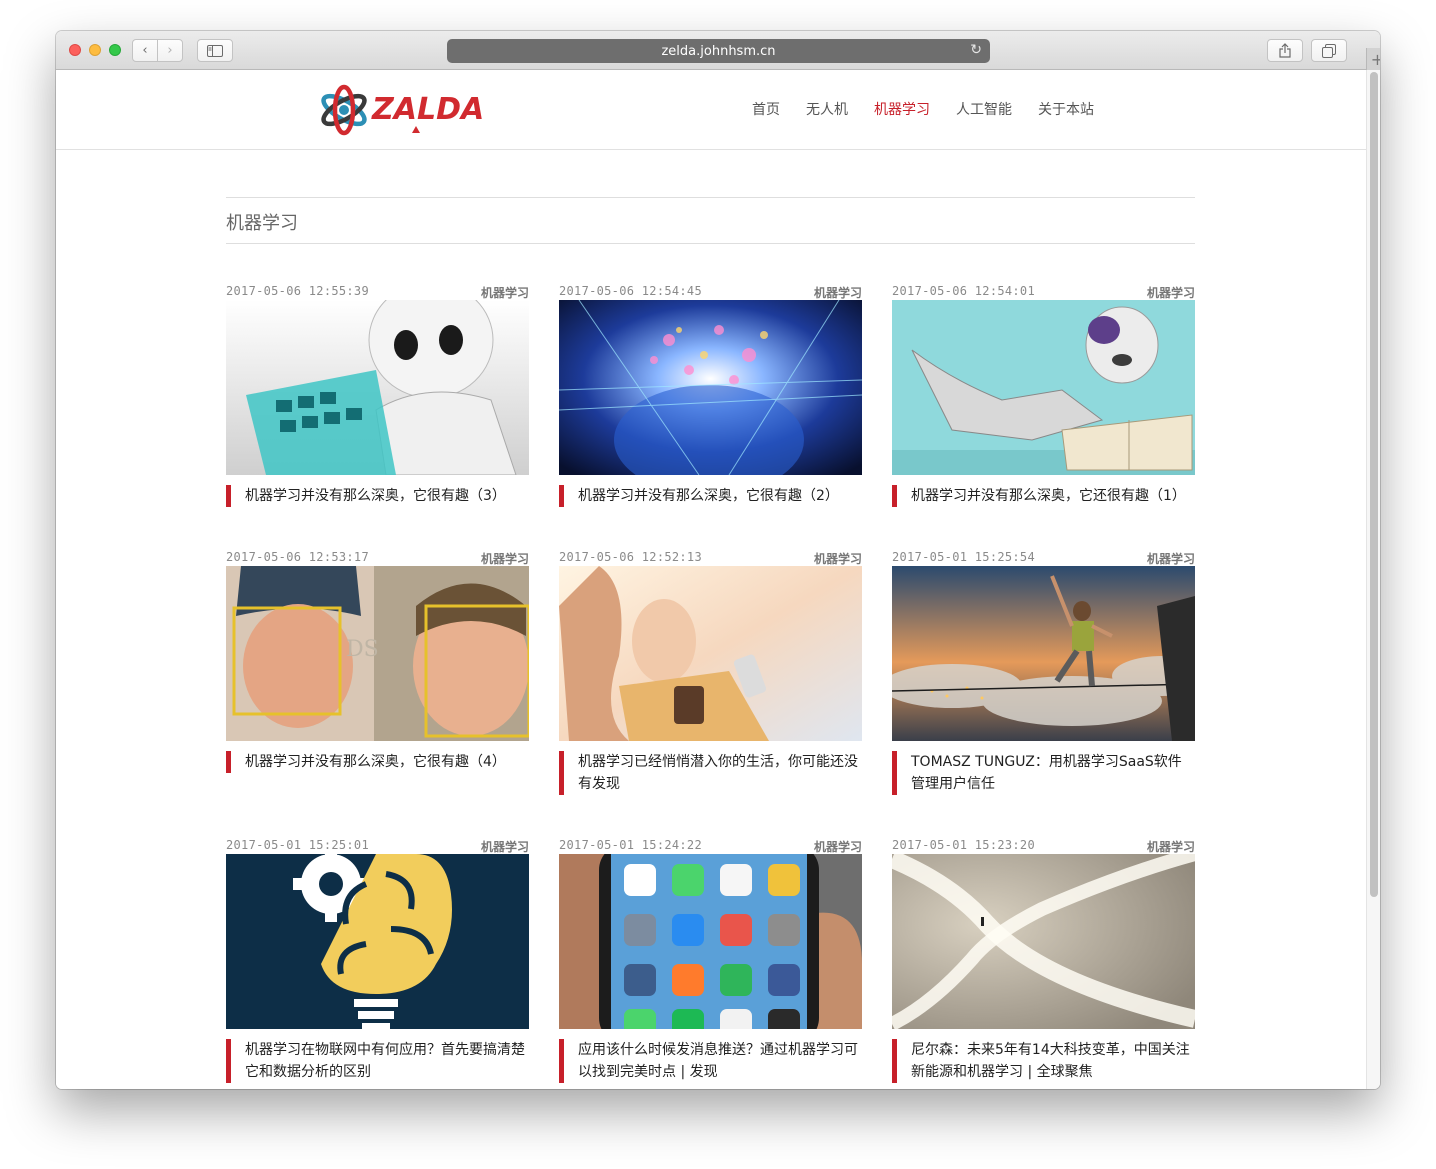 The width and height of the screenshot is (1436, 1169). What do you see at coordinates (377, 496) in the screenshot?
I see `post-title: 机器学习并没有那么深奥，它很有趣（3）` at bounding box center [377, 496].